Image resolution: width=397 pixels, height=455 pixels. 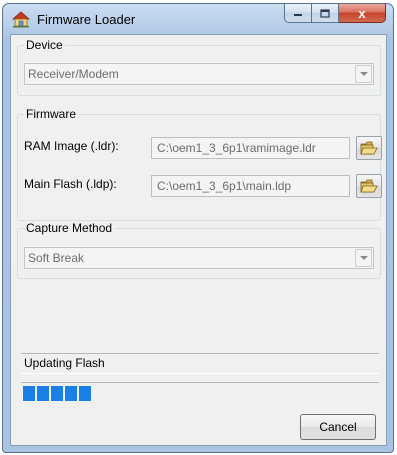 I want to click on ram-image-field: C:\oem1_3_6p1\ramimage.ldr, so click(x=250, y=148).